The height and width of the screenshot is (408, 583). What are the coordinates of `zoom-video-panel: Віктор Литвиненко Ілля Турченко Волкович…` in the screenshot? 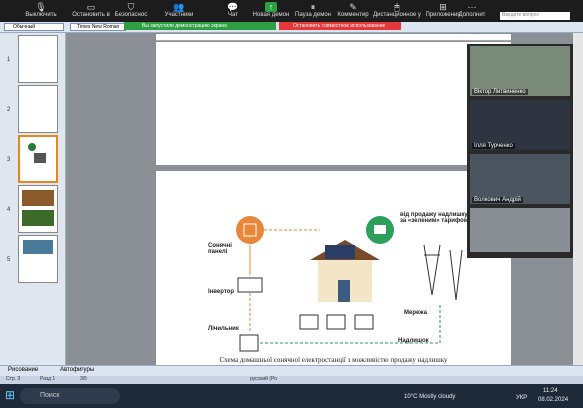 It's located at (520, 151).